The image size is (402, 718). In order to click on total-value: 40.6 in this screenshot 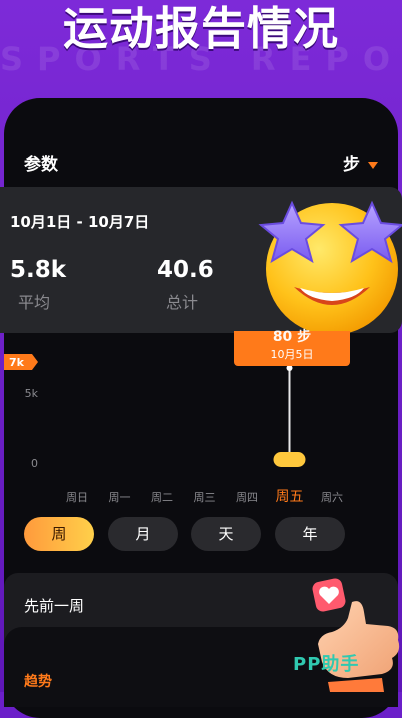, I will do `click(185, 270)`.